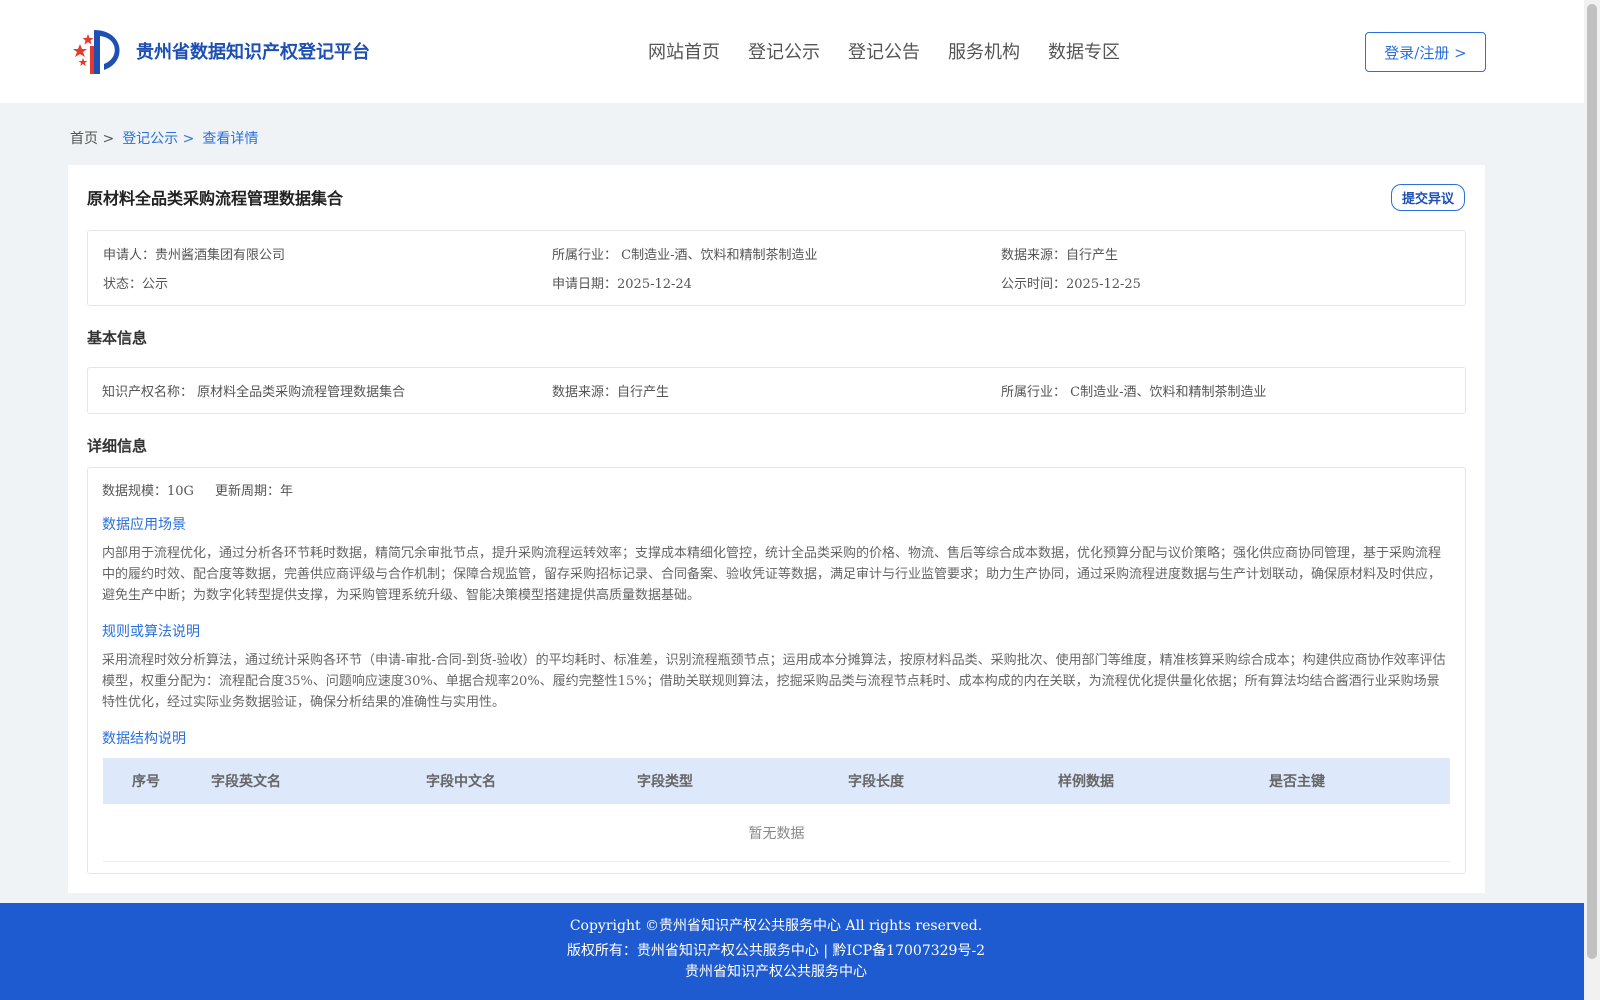 The height and width of the screenshot is (1000, 1600). What do you see at coordinates (776, 951) in the screenshot?
I see `footer-owner: 版权所有：贵州省知识产权公共服务中心 | 黔ICP备17007329号-2` at bounding box center [776, 951].